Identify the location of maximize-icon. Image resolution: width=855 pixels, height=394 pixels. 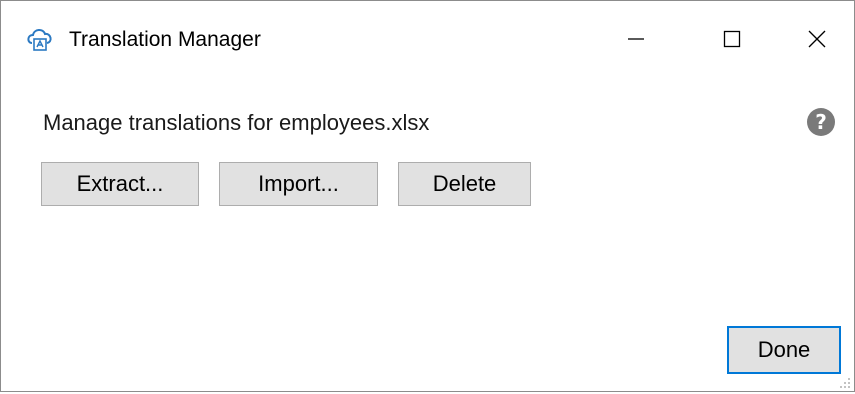
(732, 39).